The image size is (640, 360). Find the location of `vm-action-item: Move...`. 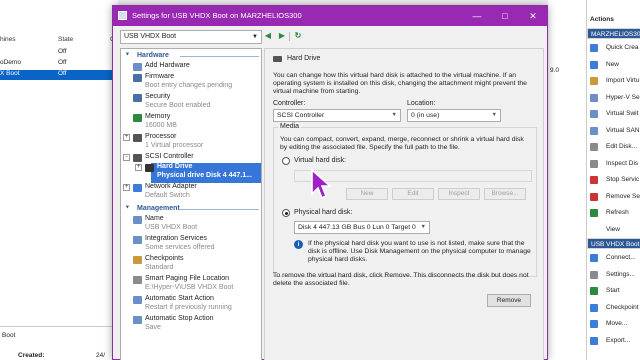

vm-action-item: Move... is located at coordinates (613, 324).